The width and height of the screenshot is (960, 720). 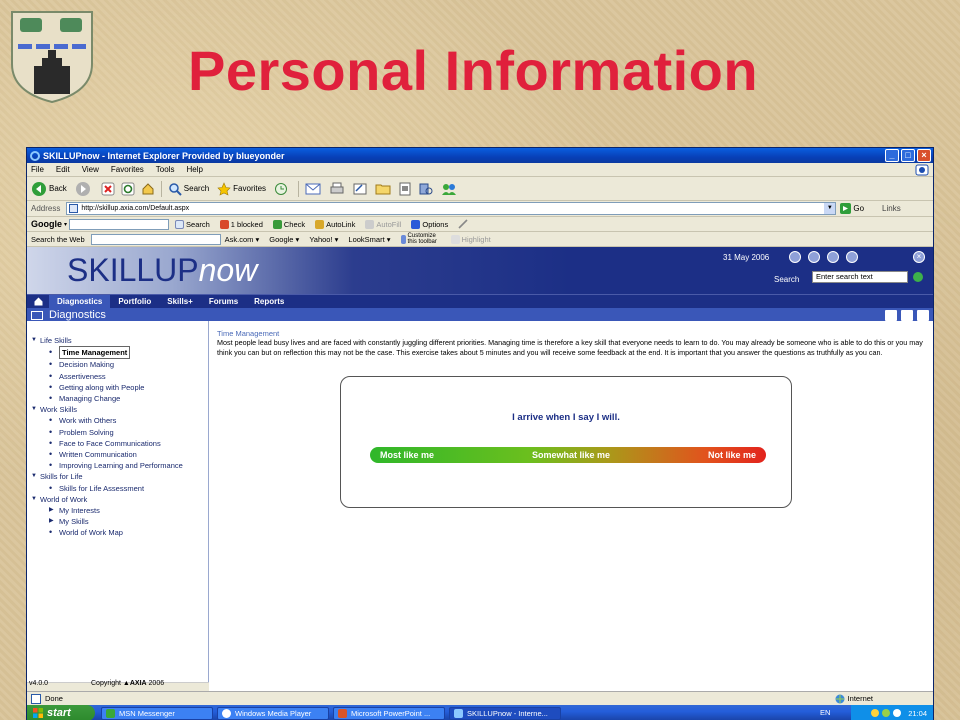 What do you see at coordinates (846, 208) in the screenshot?
I see `go-arrow-icon` at bounding box center [846, 208].